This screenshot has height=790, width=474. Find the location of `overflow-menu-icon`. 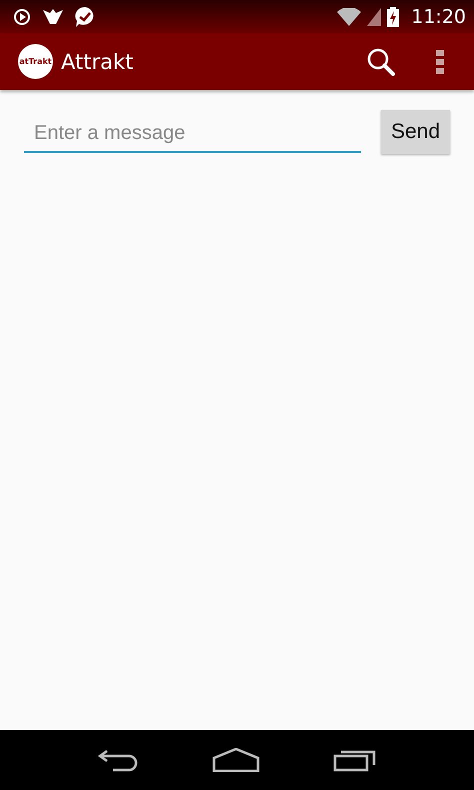

overflow-menu-icon is located at coordinates (440, 62).